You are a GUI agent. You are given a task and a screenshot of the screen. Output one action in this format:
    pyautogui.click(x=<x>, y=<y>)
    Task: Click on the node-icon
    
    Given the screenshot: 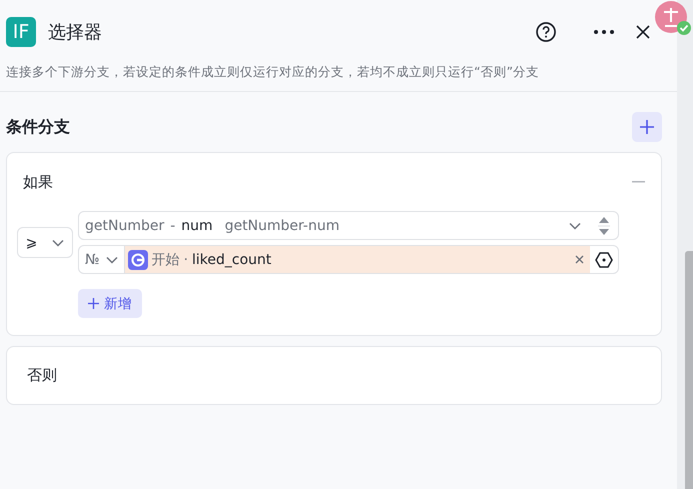 What is the action you would take?
    pyautogui.click(x=138, y=260)
    